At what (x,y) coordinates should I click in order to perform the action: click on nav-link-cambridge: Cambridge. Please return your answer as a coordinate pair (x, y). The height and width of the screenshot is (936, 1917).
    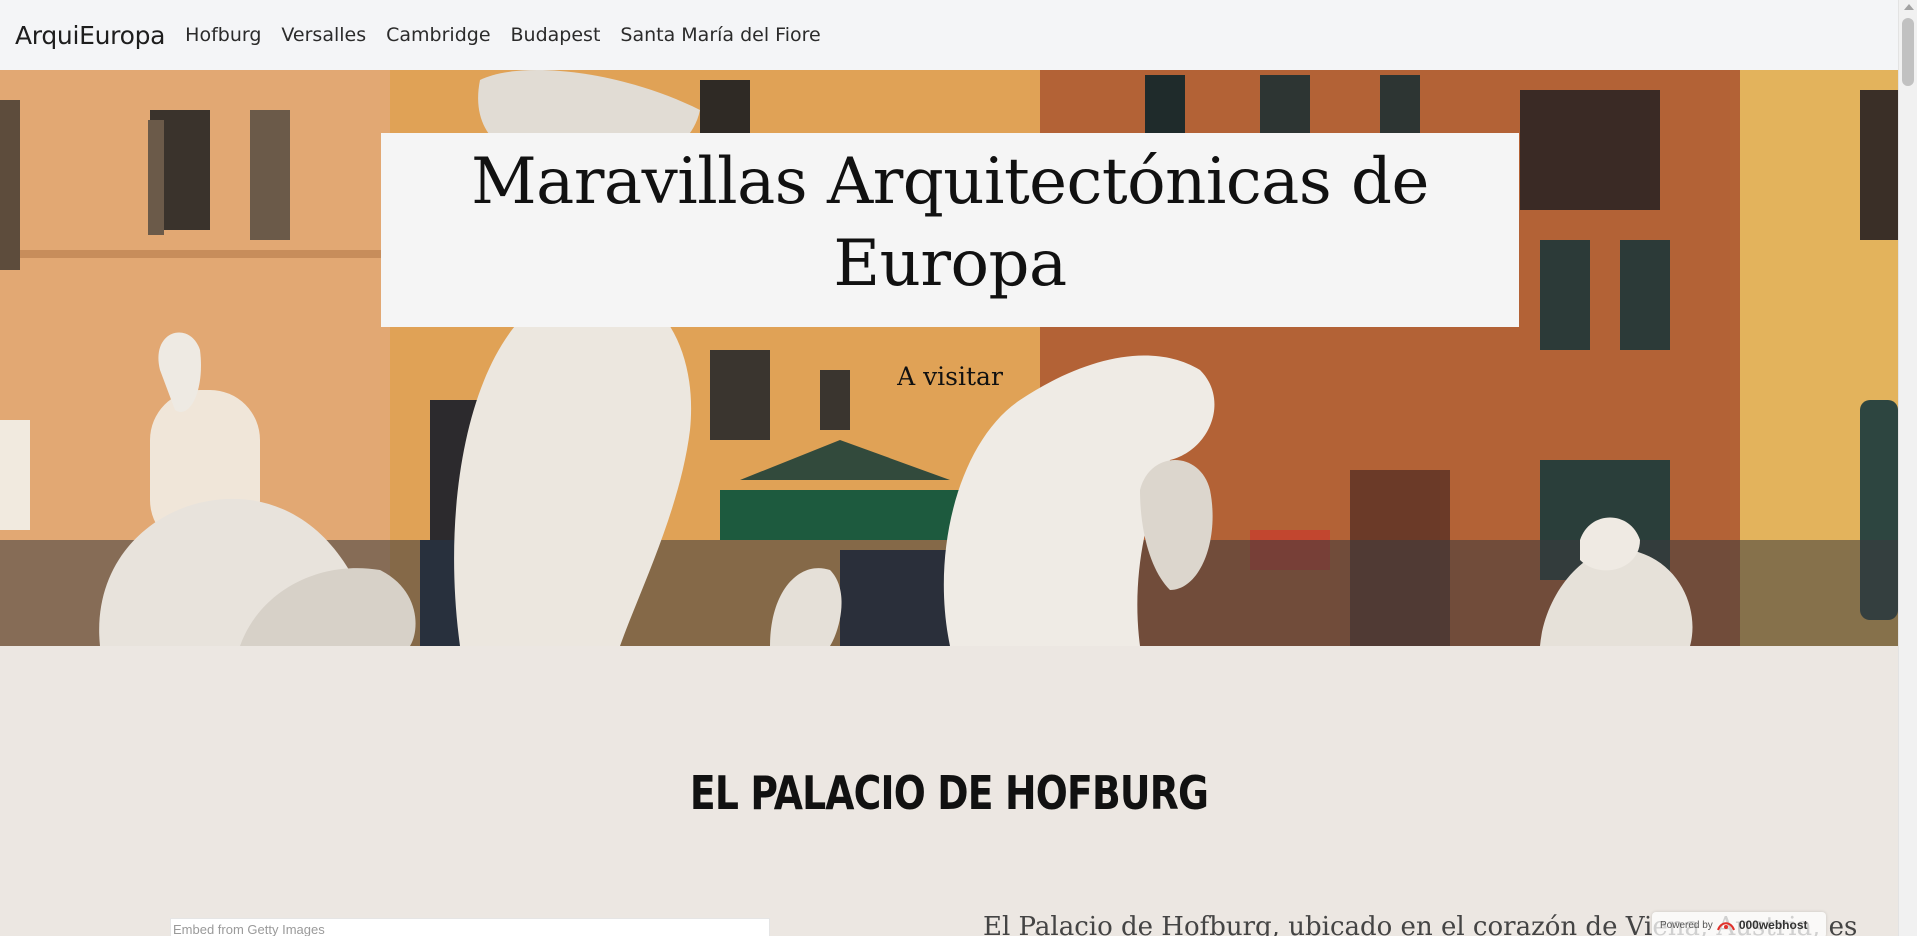
    Looking at the image, I should click on (438, 35).